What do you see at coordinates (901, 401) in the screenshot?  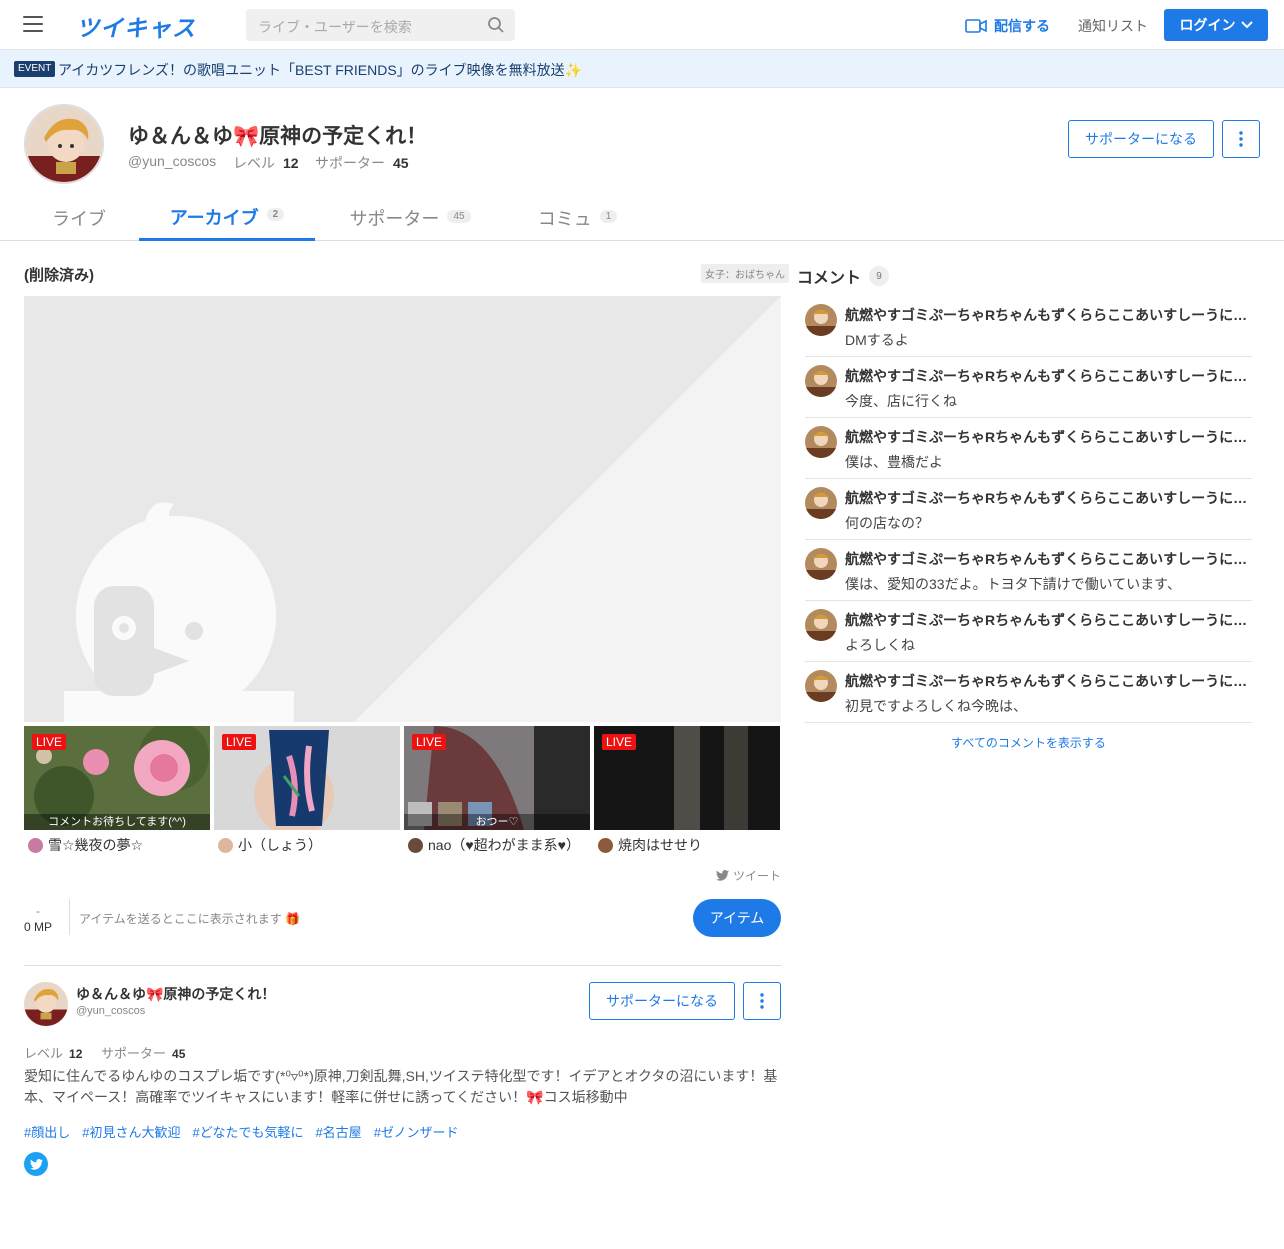 I see `comment-text: 今度、店に行くね` at bounding box center [901, 401].